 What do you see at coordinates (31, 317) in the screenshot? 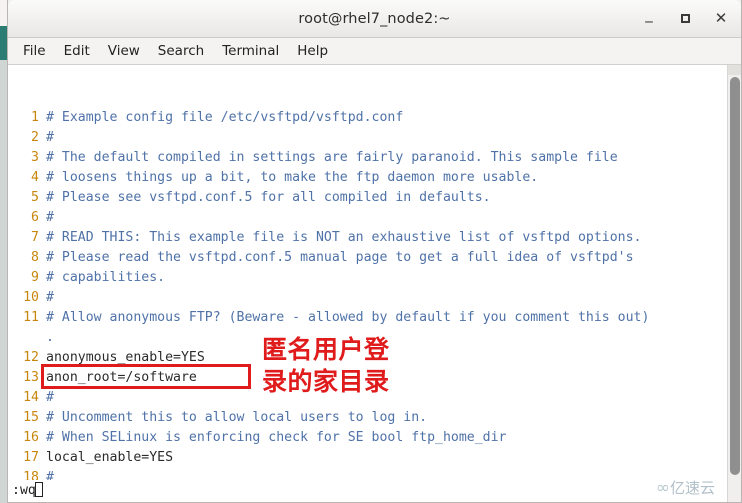
I see `line-number: 11` at bounding box center [31, 317].